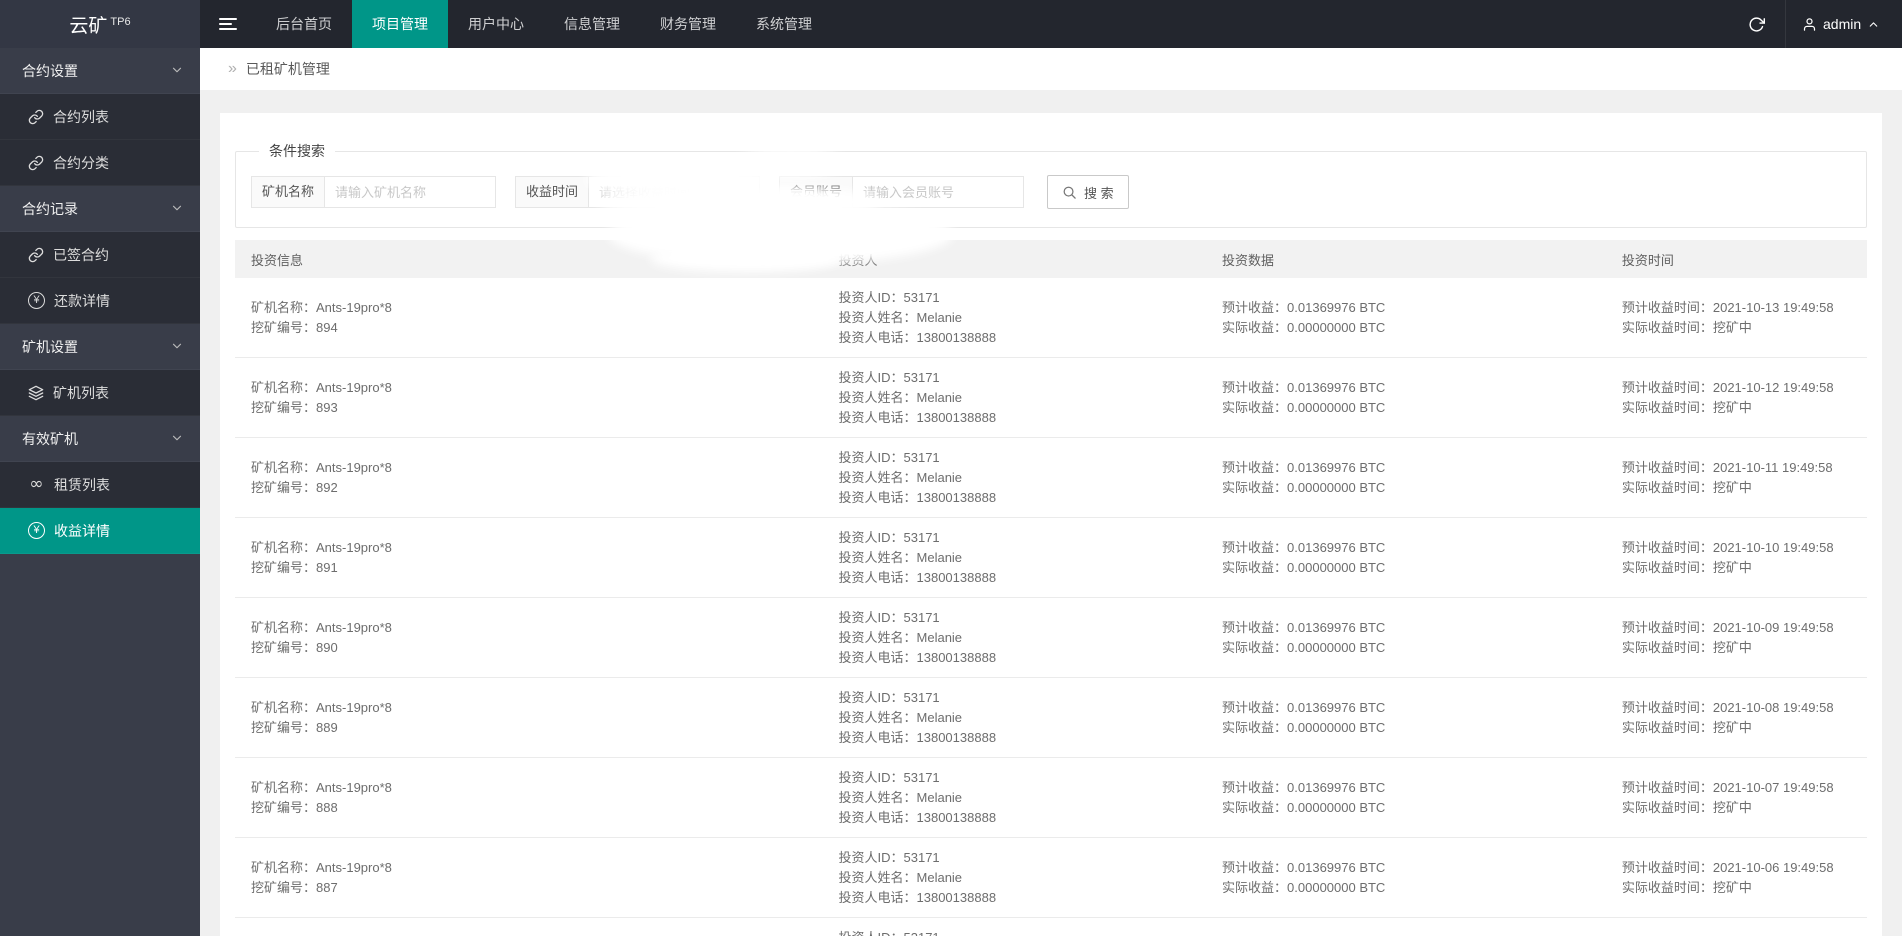 This screenshot has width=1902, height=936. I want to click on sidebar-label: 有效矿机, so click(50, 438).